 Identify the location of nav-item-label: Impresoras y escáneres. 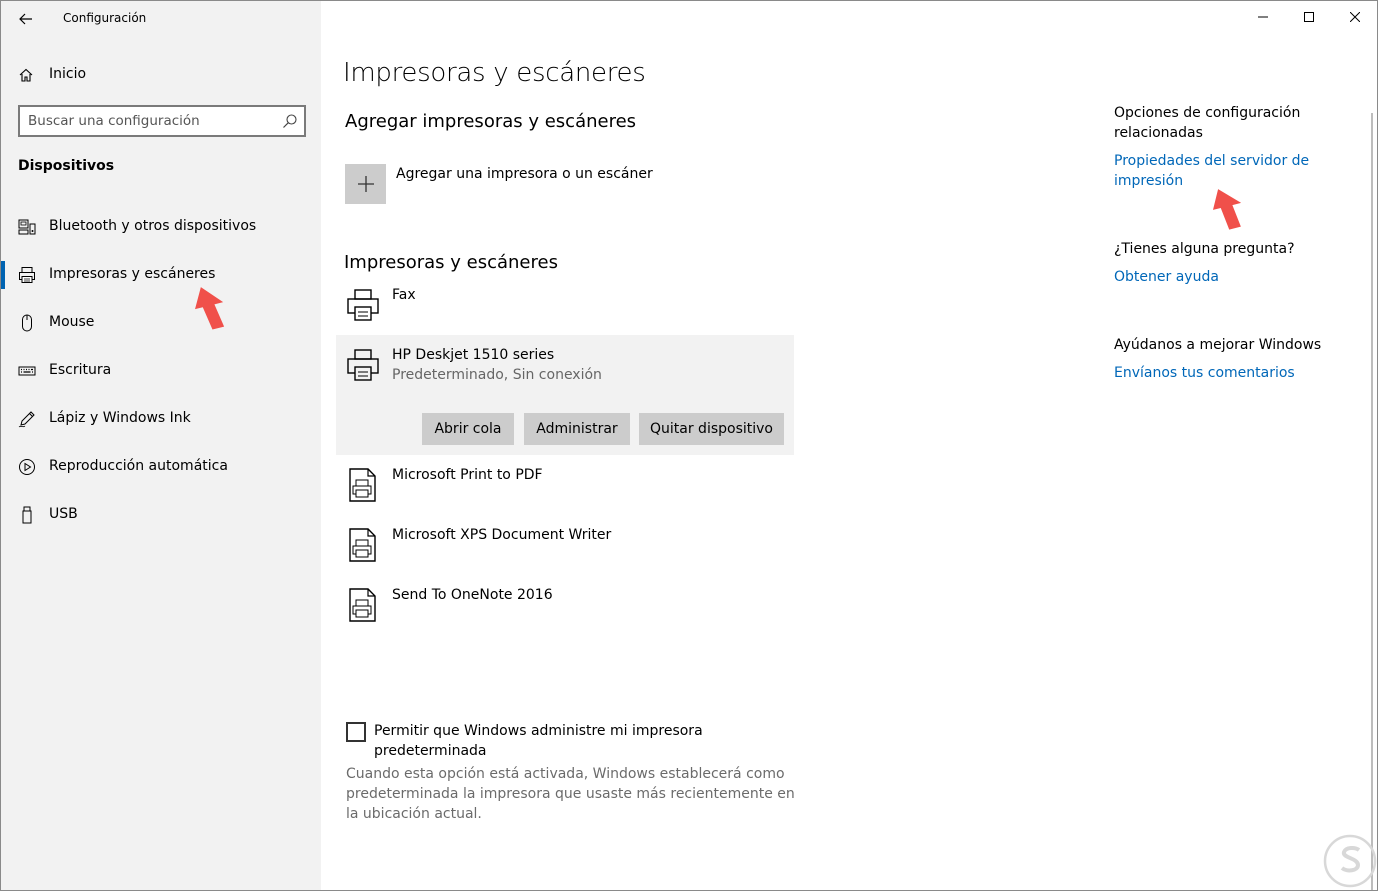
(132, 274).